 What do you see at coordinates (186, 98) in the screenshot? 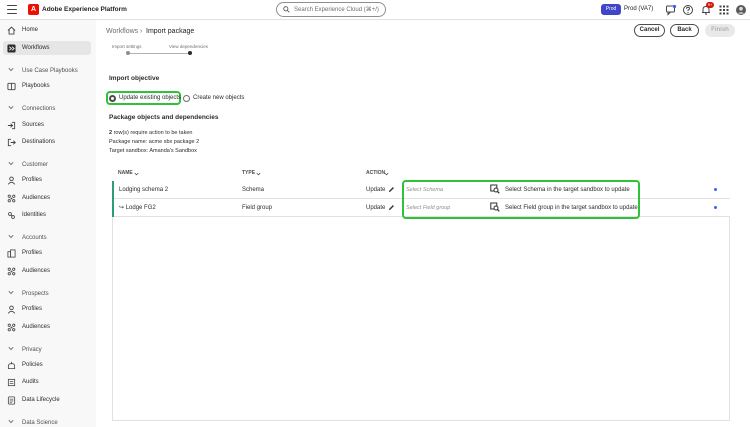
I see `radio-create-new` at bounding box center [186, 98].